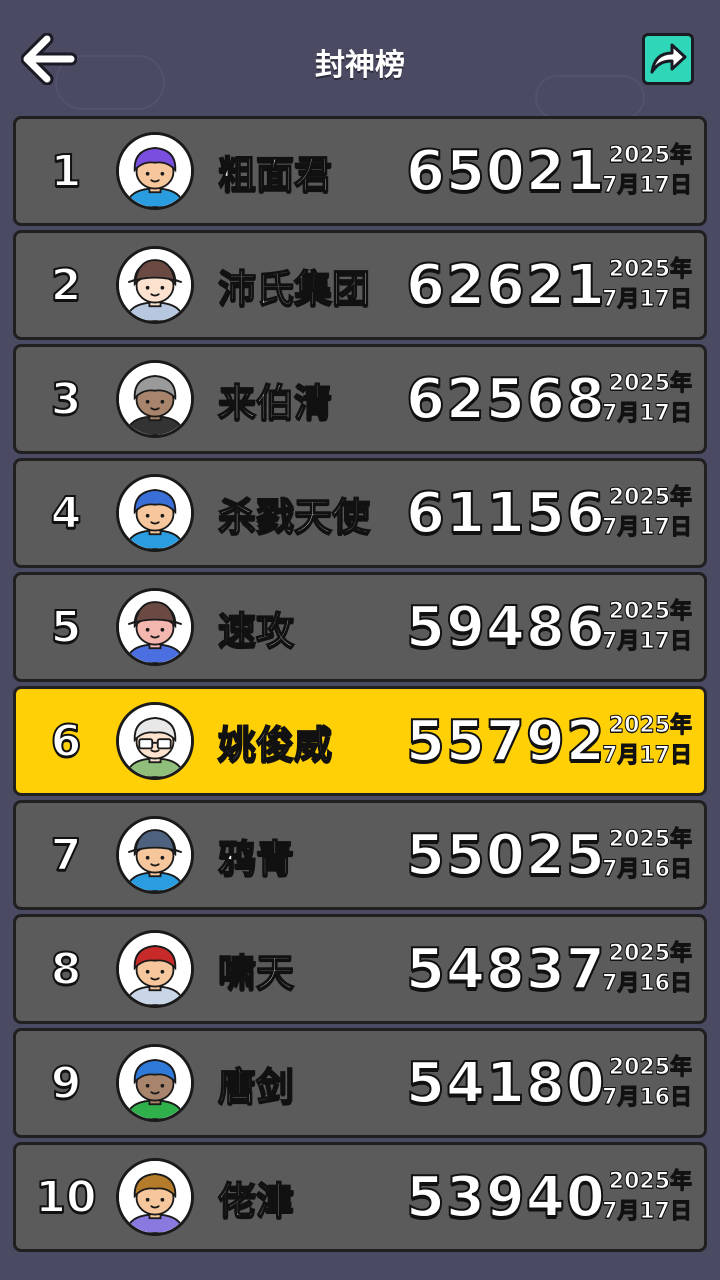  Describe the element at coordinates (256, 1201) in the screenshot. I see `player-name: 佬津` at that location.